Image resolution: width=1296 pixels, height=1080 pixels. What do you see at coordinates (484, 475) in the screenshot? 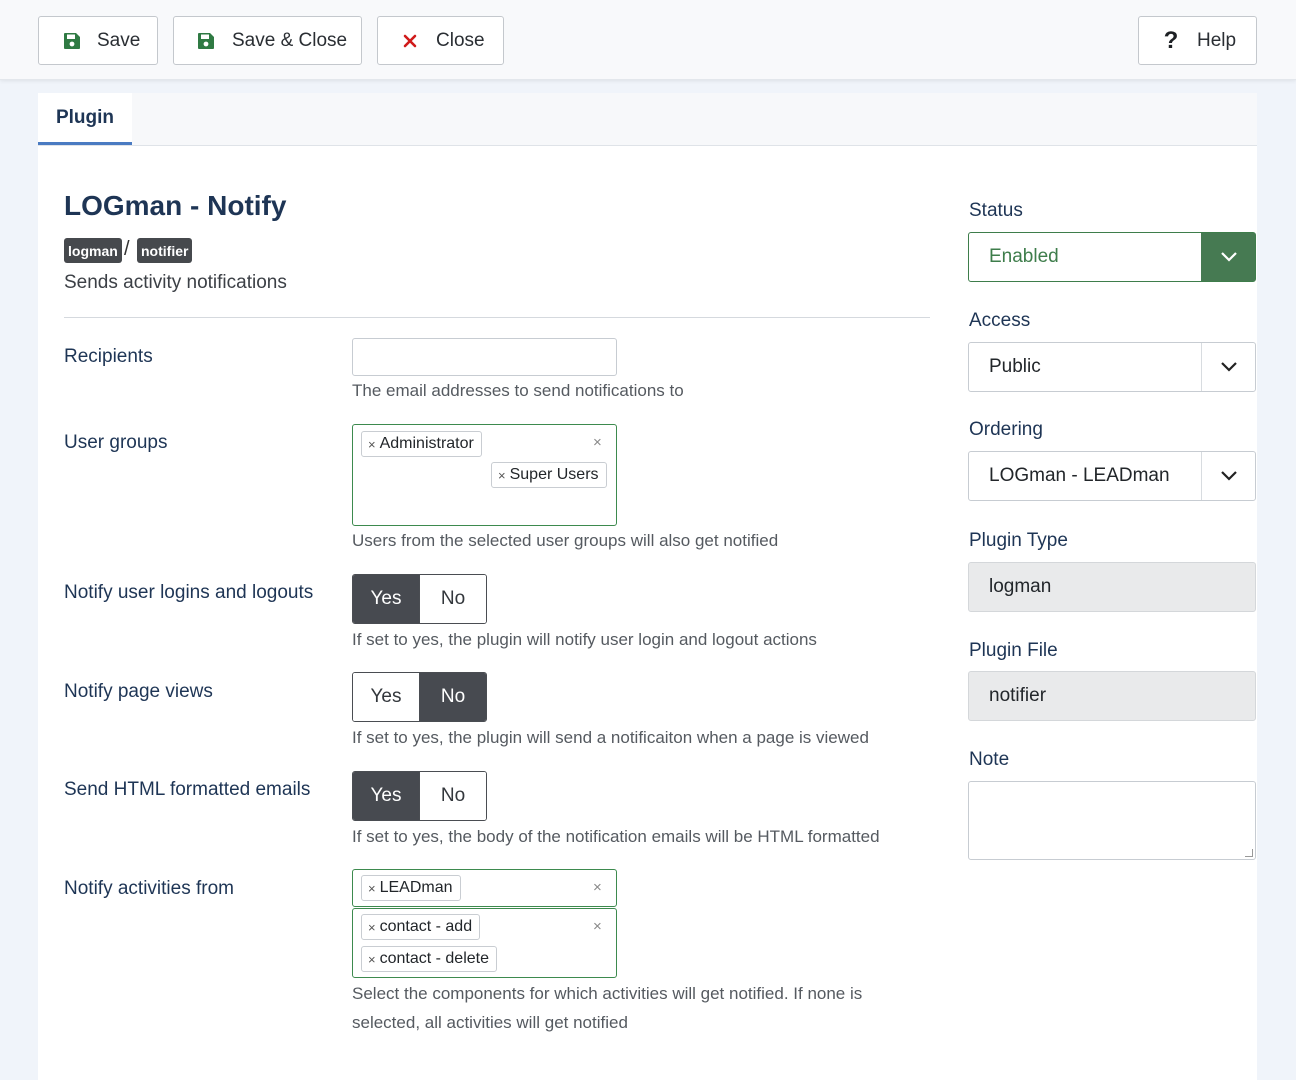
I see `user-groups-select: × Administrator × Super Users ×` at bounding box center [484, 475].